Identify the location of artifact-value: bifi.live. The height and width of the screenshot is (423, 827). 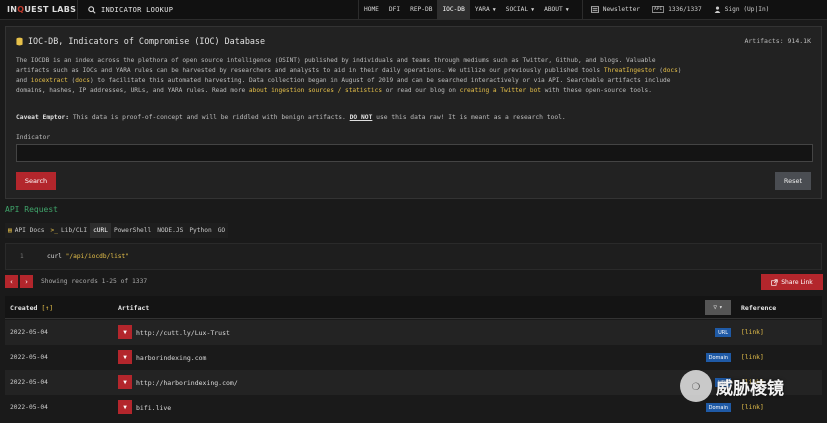
(153, 408).